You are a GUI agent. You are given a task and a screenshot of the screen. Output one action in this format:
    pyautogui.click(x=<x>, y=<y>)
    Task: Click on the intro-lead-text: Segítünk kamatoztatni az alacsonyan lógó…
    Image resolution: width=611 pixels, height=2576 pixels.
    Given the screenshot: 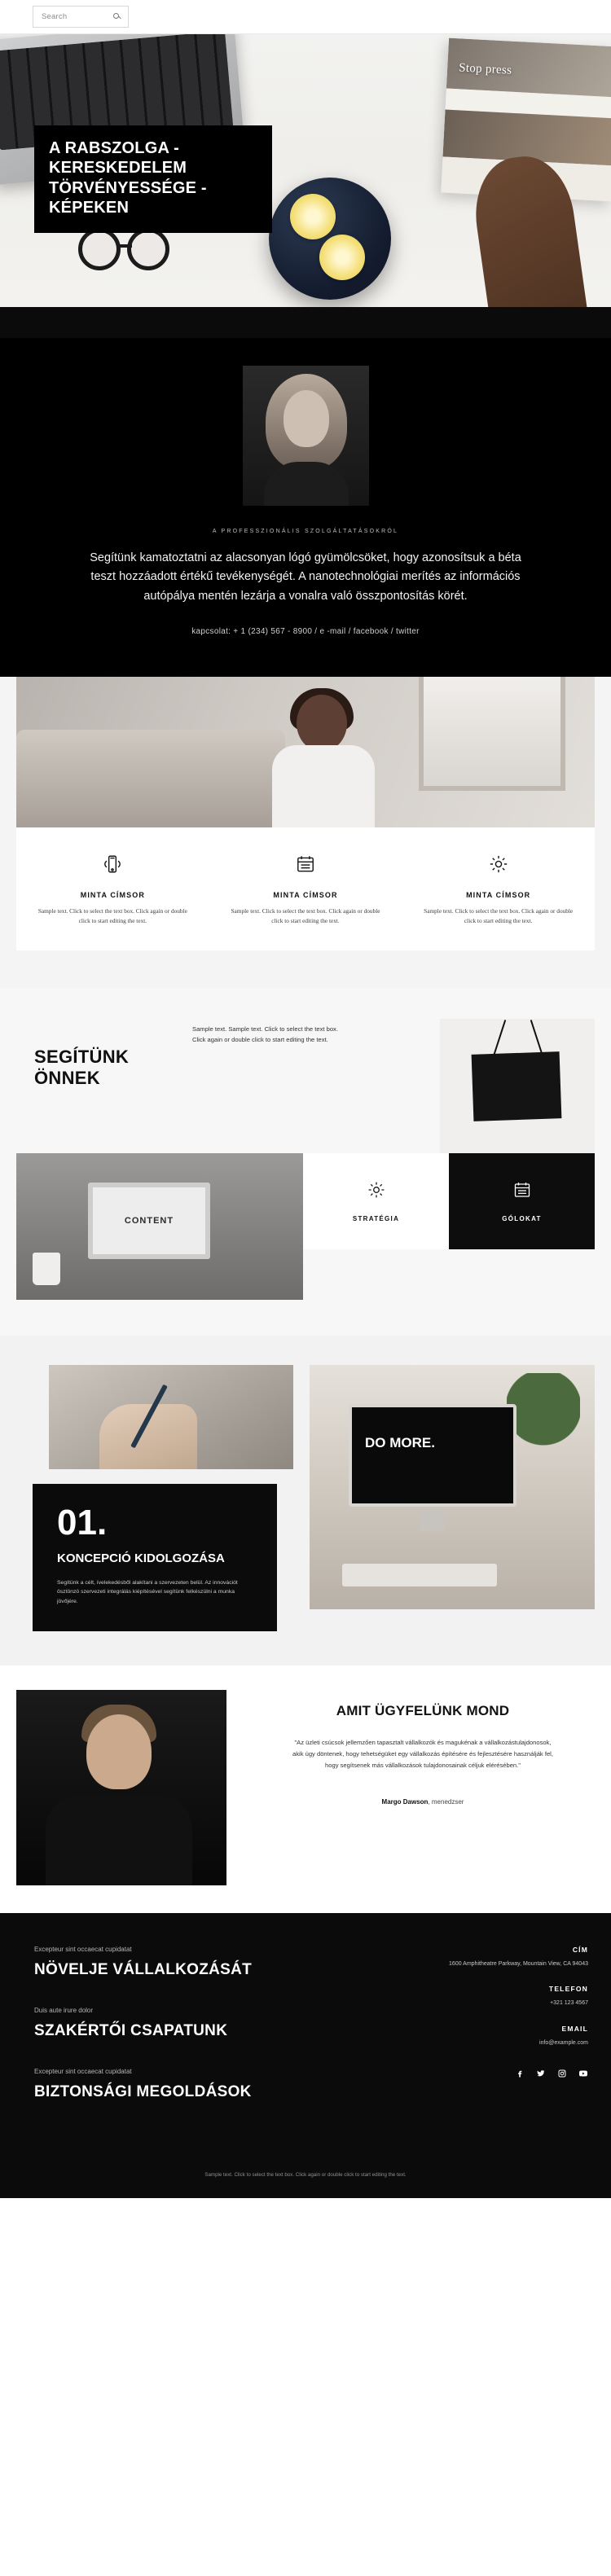 What is the action you would take?
    pyautogui.click(x=305, y=577)
    